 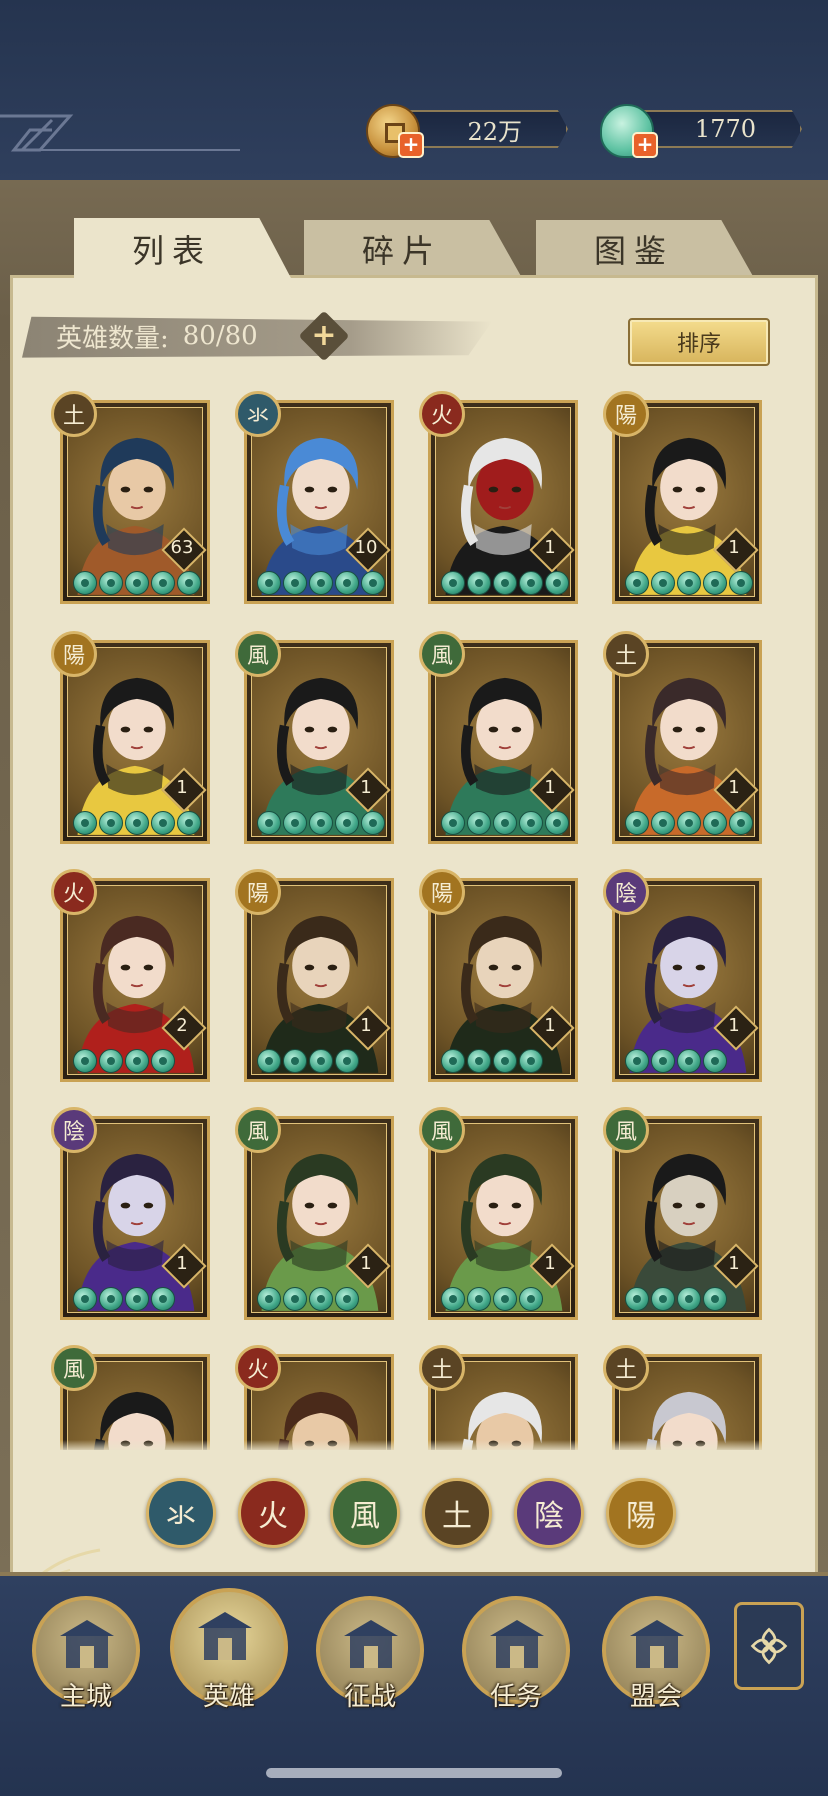 What do you see at coordinates (414, 1446) in the screenshot?
I see `grid-fade` at bounding box center [414, 1446].